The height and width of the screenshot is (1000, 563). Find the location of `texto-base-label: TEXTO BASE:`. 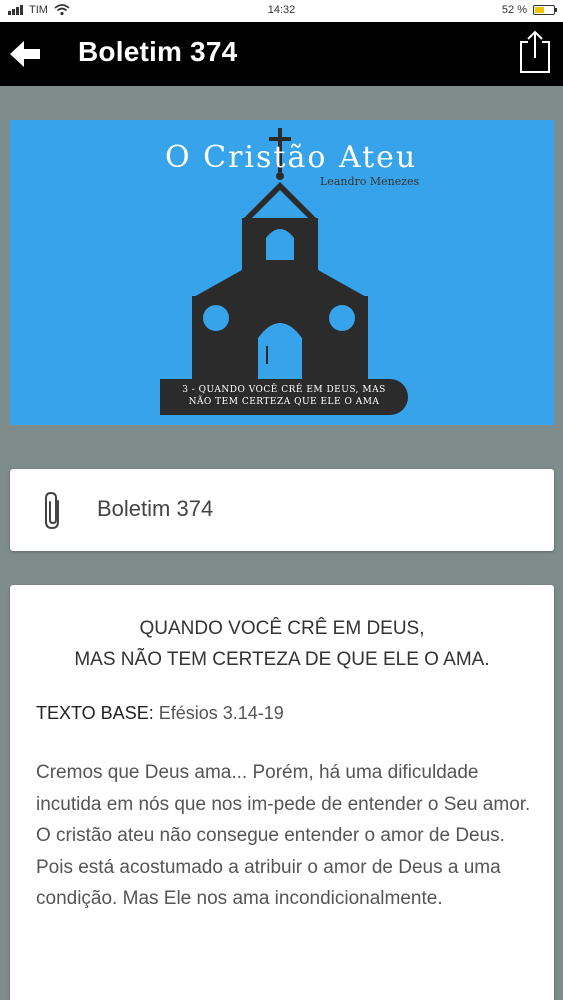

texto-base-label: TEXTO BASE: is located at coordinates (95, 713).